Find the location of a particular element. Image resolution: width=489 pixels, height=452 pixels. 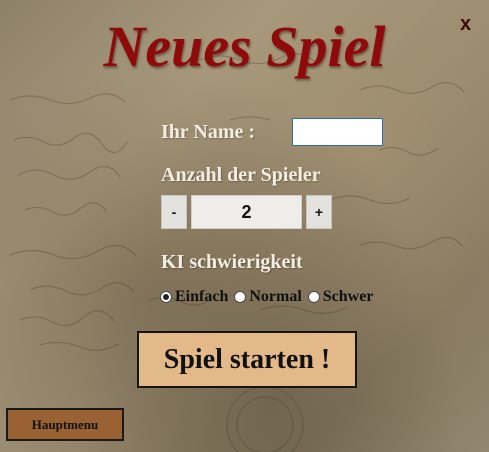

players-count-label: Anzahl der Spieler is located at coordinates (241, 175).